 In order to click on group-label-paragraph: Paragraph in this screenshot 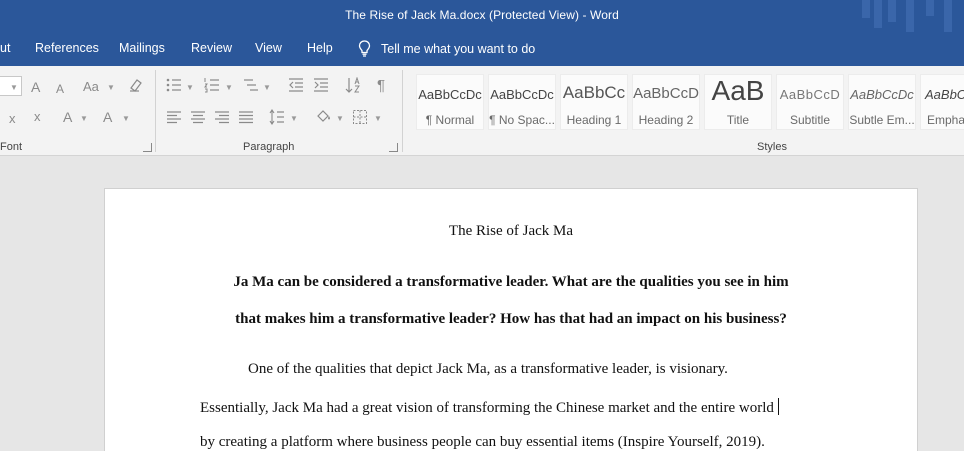, I will do `click(269, 147)`.